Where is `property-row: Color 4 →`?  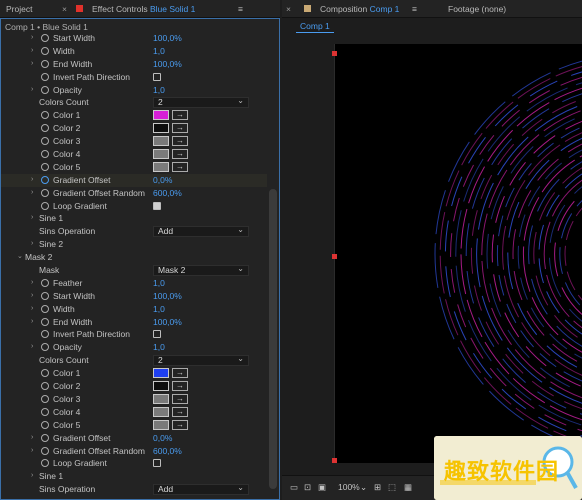 property-row: Color 4 → is located at coordinates (134, 412).